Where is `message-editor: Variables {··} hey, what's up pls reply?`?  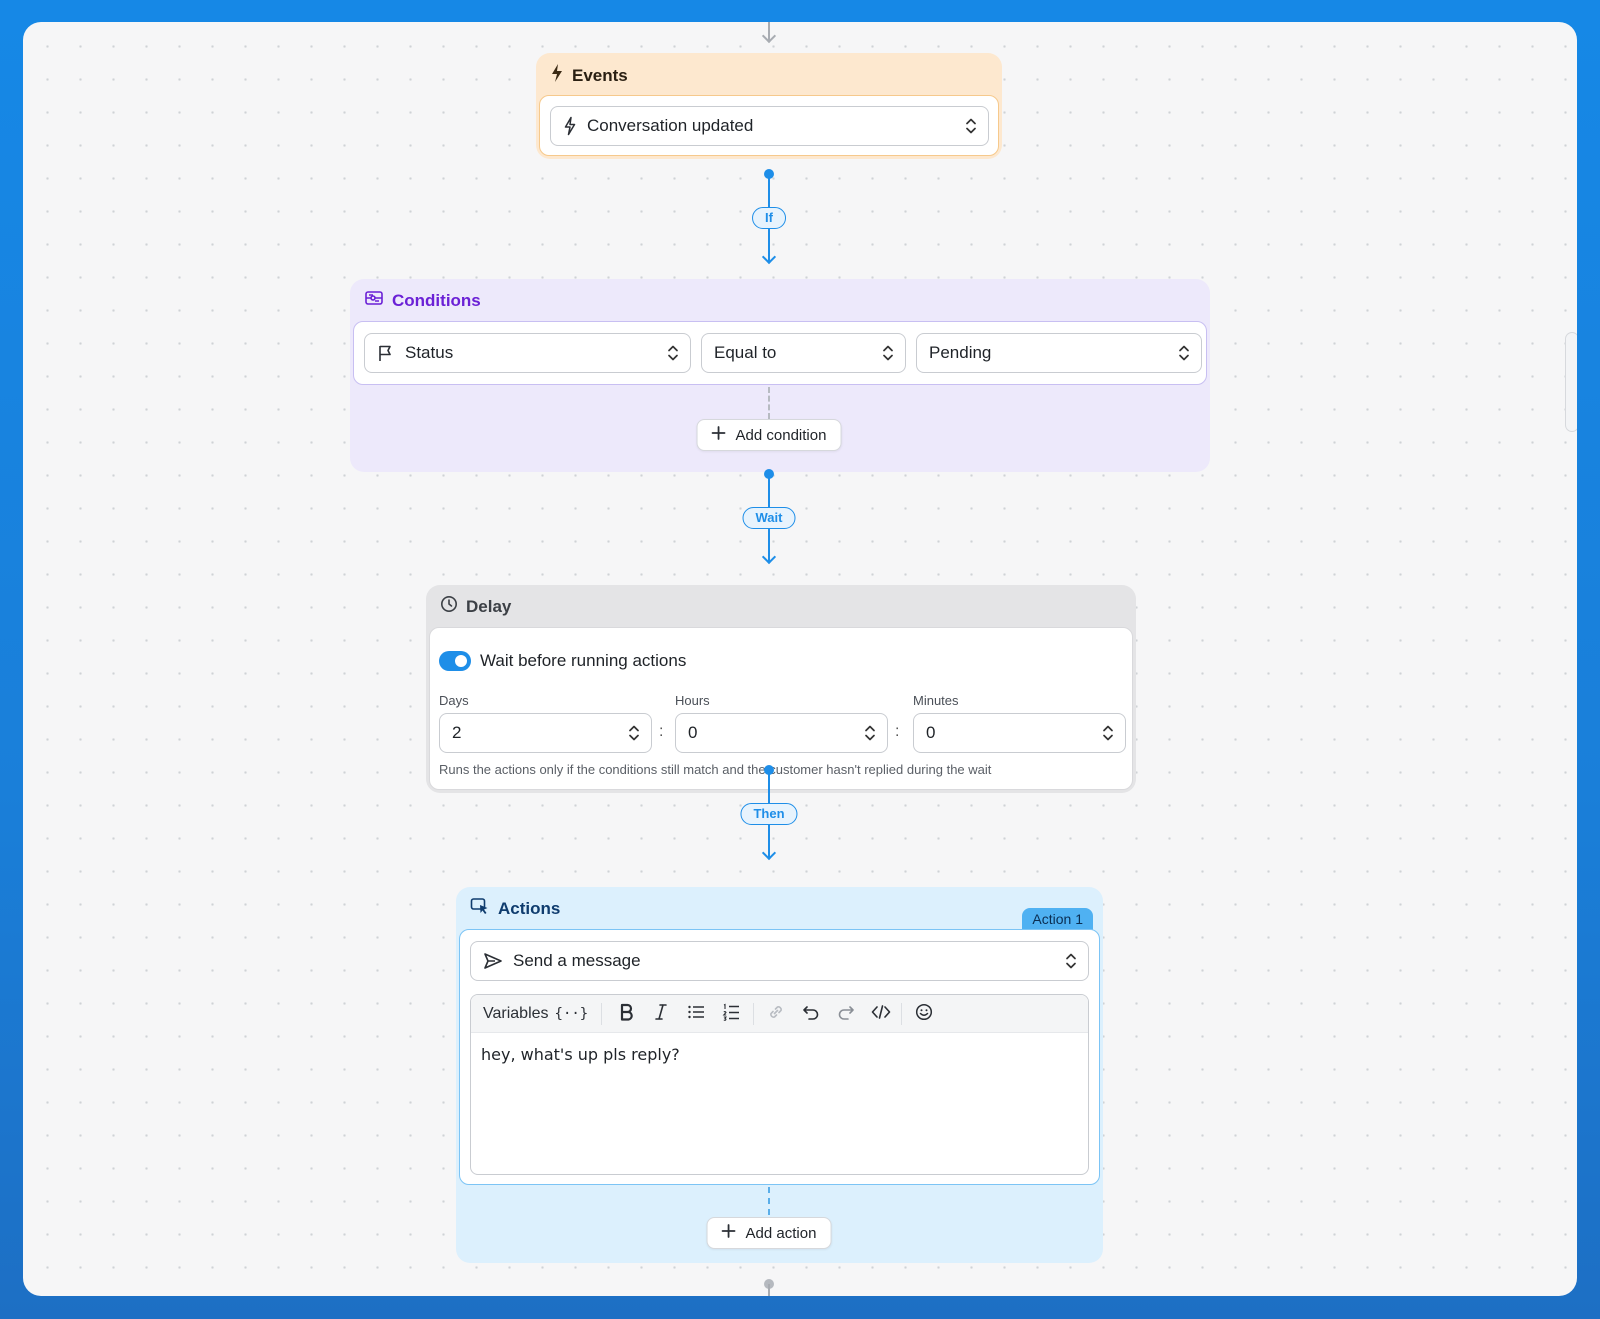 message-editor: Variables {··} hey, what's up pls reply? is located at coordinates (779, 1084).